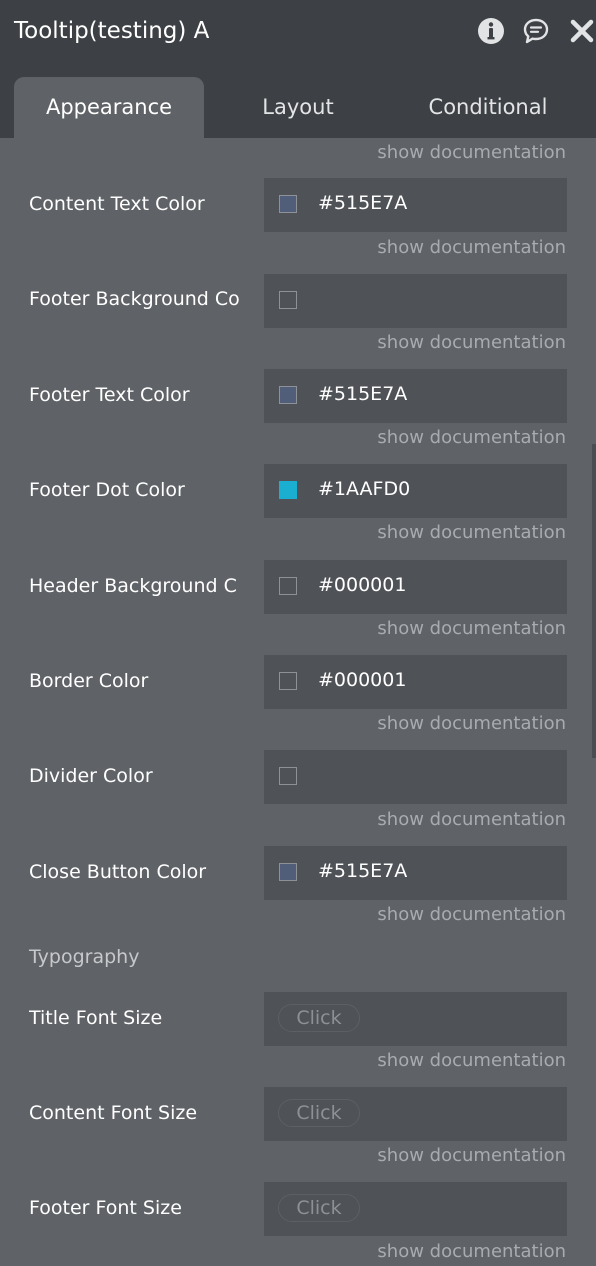 The height and width of the screenshot is (1266, 596). I want to click on divider-color-field, so click(415, 777).